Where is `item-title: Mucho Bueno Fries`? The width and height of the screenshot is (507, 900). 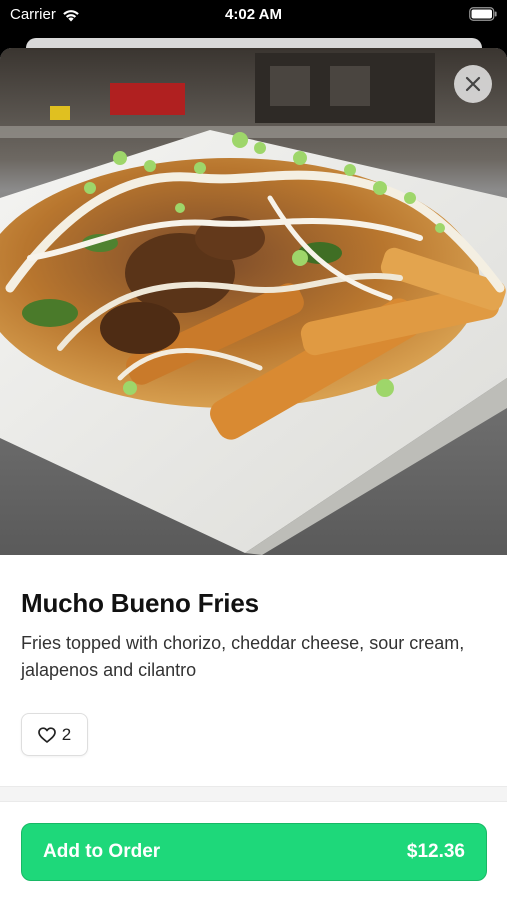
item-title: Mucho Bueno Fries is located at coordinates (140, 603).